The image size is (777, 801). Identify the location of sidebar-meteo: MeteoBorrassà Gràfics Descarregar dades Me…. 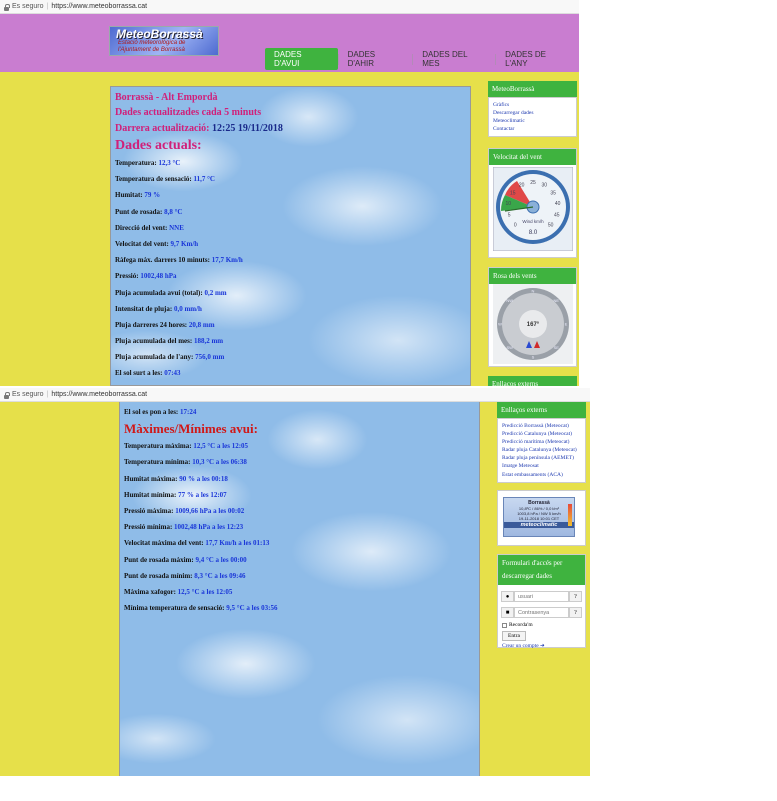
(532, 109).